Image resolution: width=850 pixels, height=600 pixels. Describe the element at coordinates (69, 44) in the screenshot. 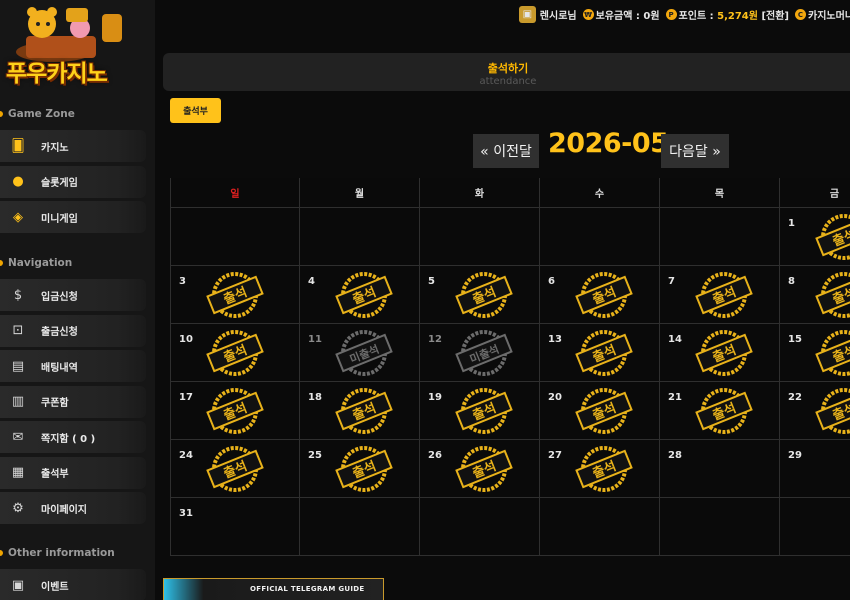

I see `logo: 푸우카지노` at that location.